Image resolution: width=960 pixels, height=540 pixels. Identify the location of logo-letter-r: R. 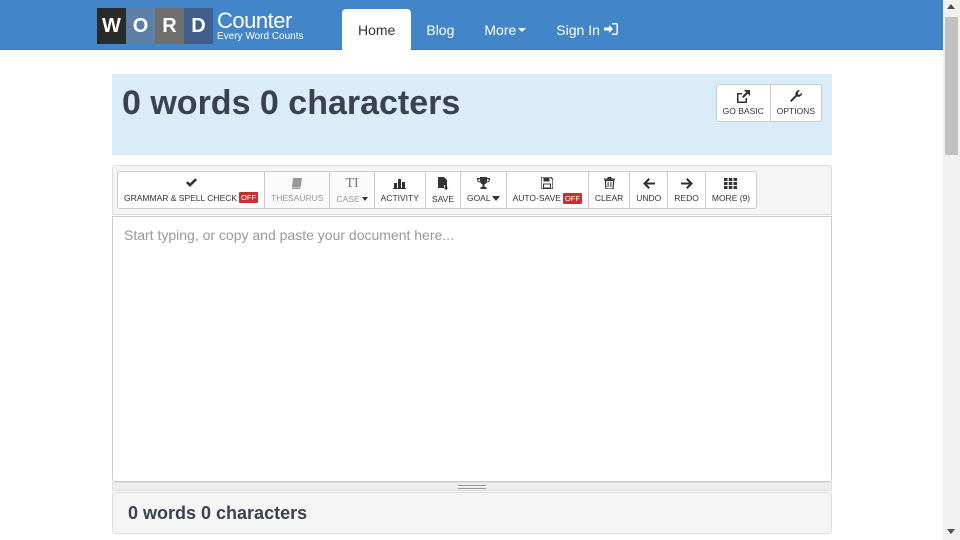
(169, 26).